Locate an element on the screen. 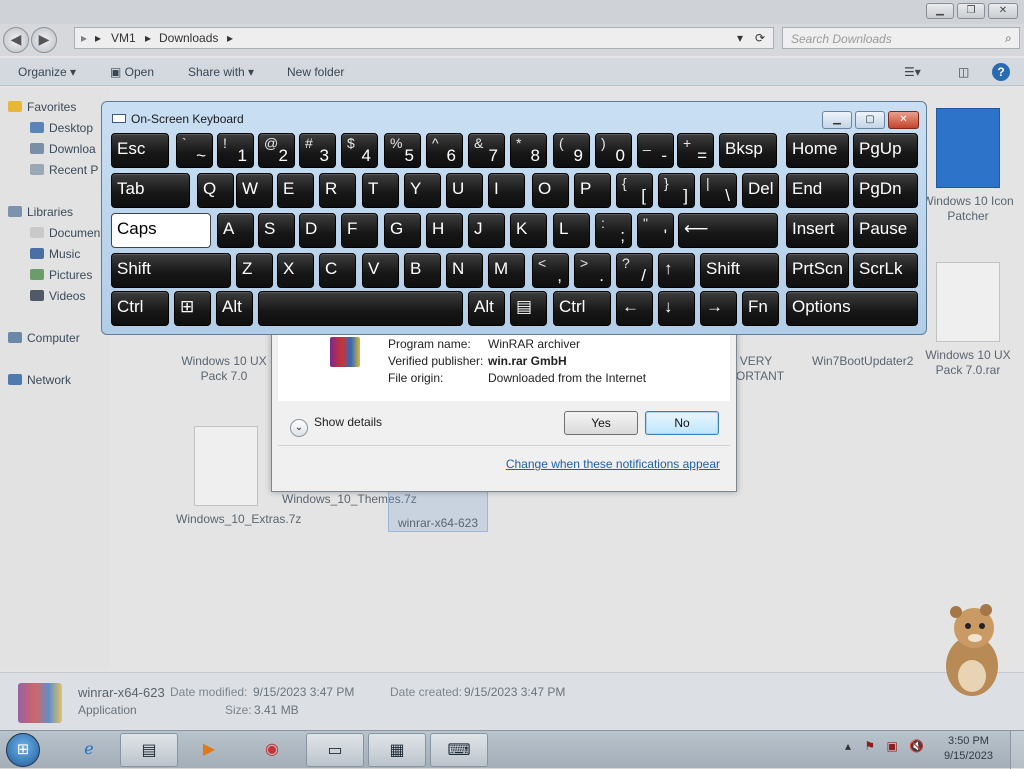 The height and width of the screenshot is (769, 1024). key-s: S is located at coordinates (276, 230).